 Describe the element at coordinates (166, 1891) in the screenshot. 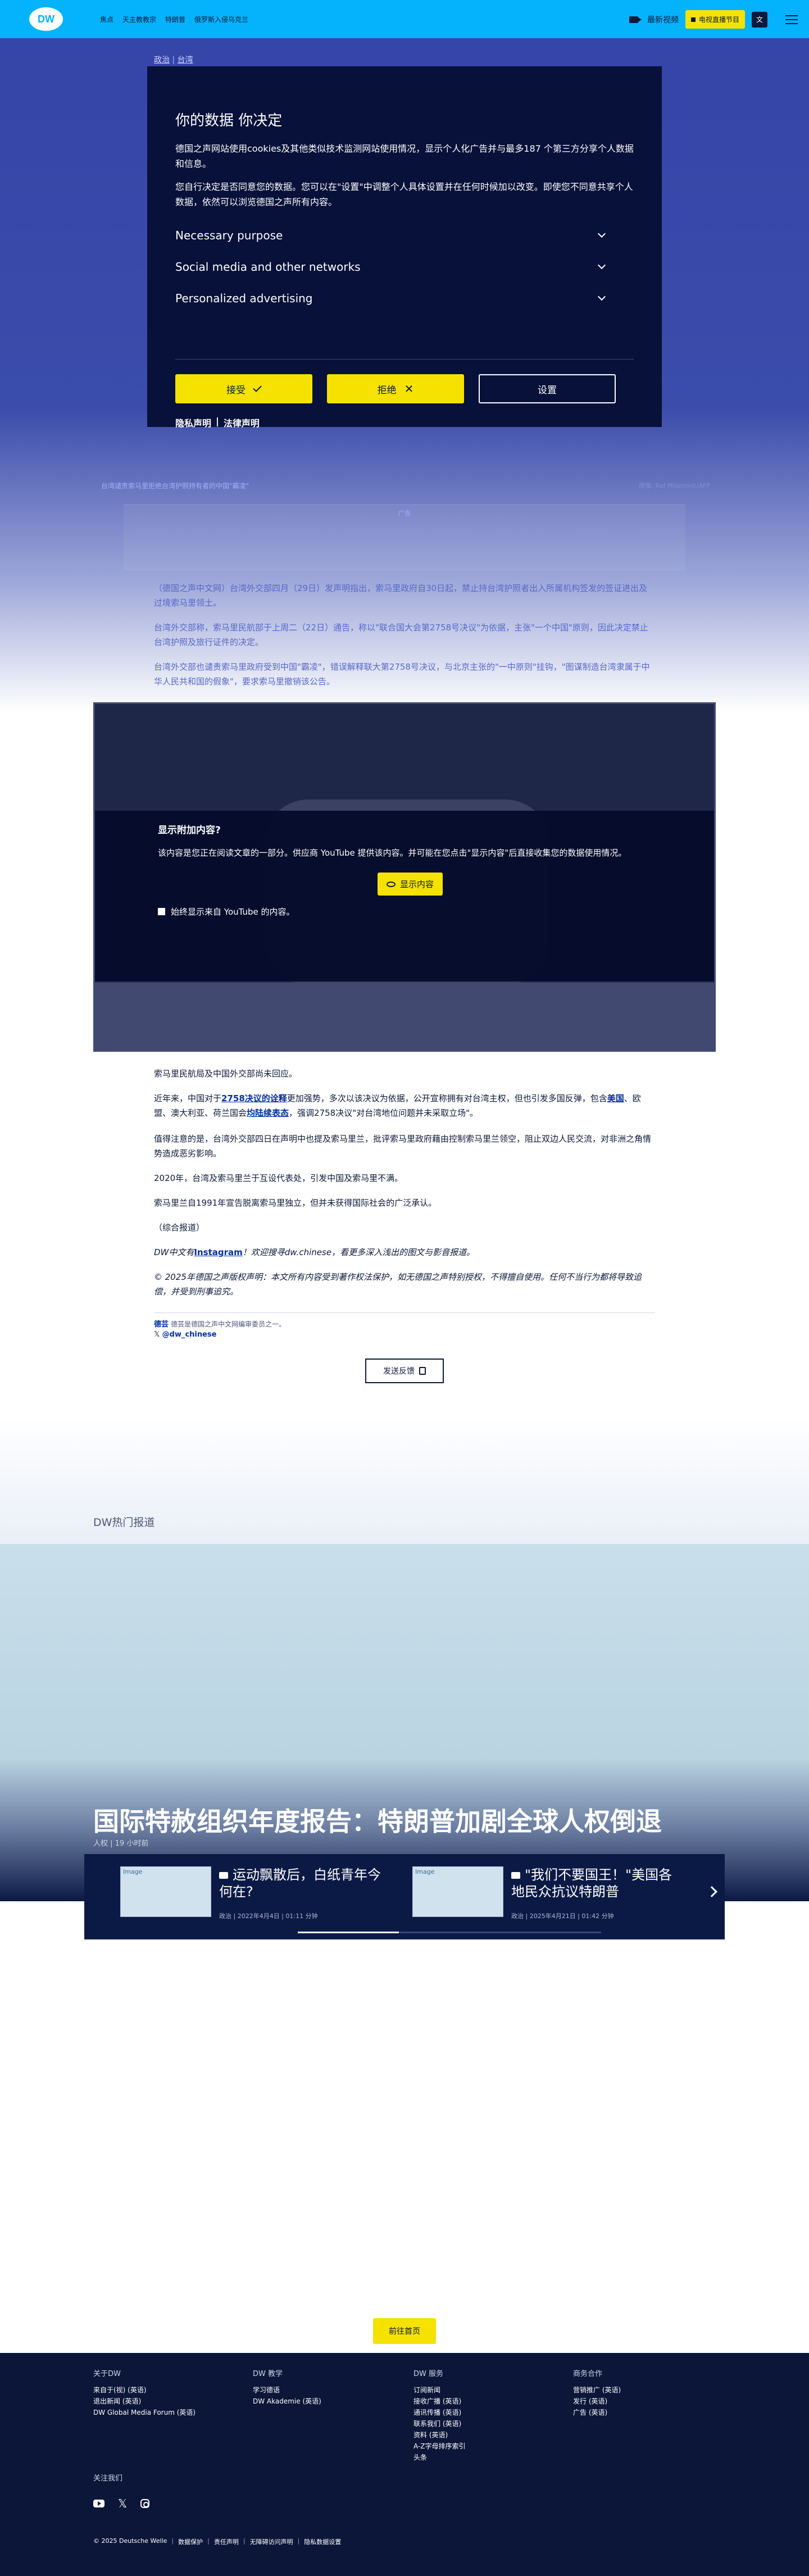

I see `card-thumbnail: Image` at that location.